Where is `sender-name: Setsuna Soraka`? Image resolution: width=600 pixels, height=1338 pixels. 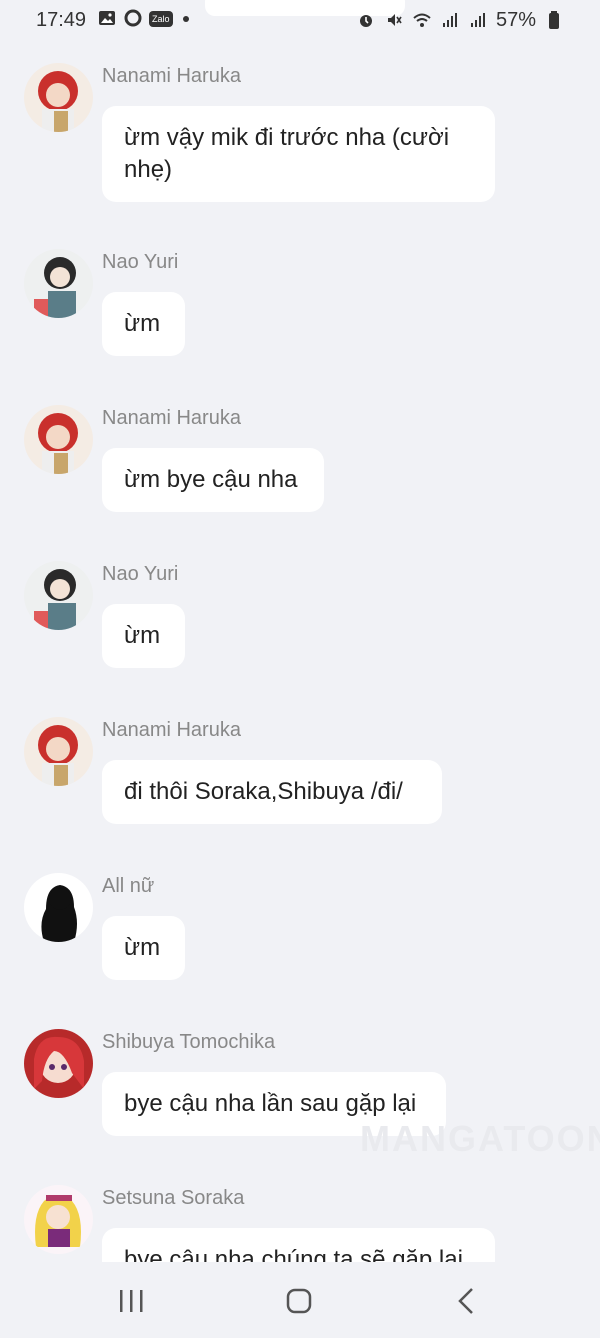 sender-name: Setsuna Soraka is located at coordinates (173, 1198).